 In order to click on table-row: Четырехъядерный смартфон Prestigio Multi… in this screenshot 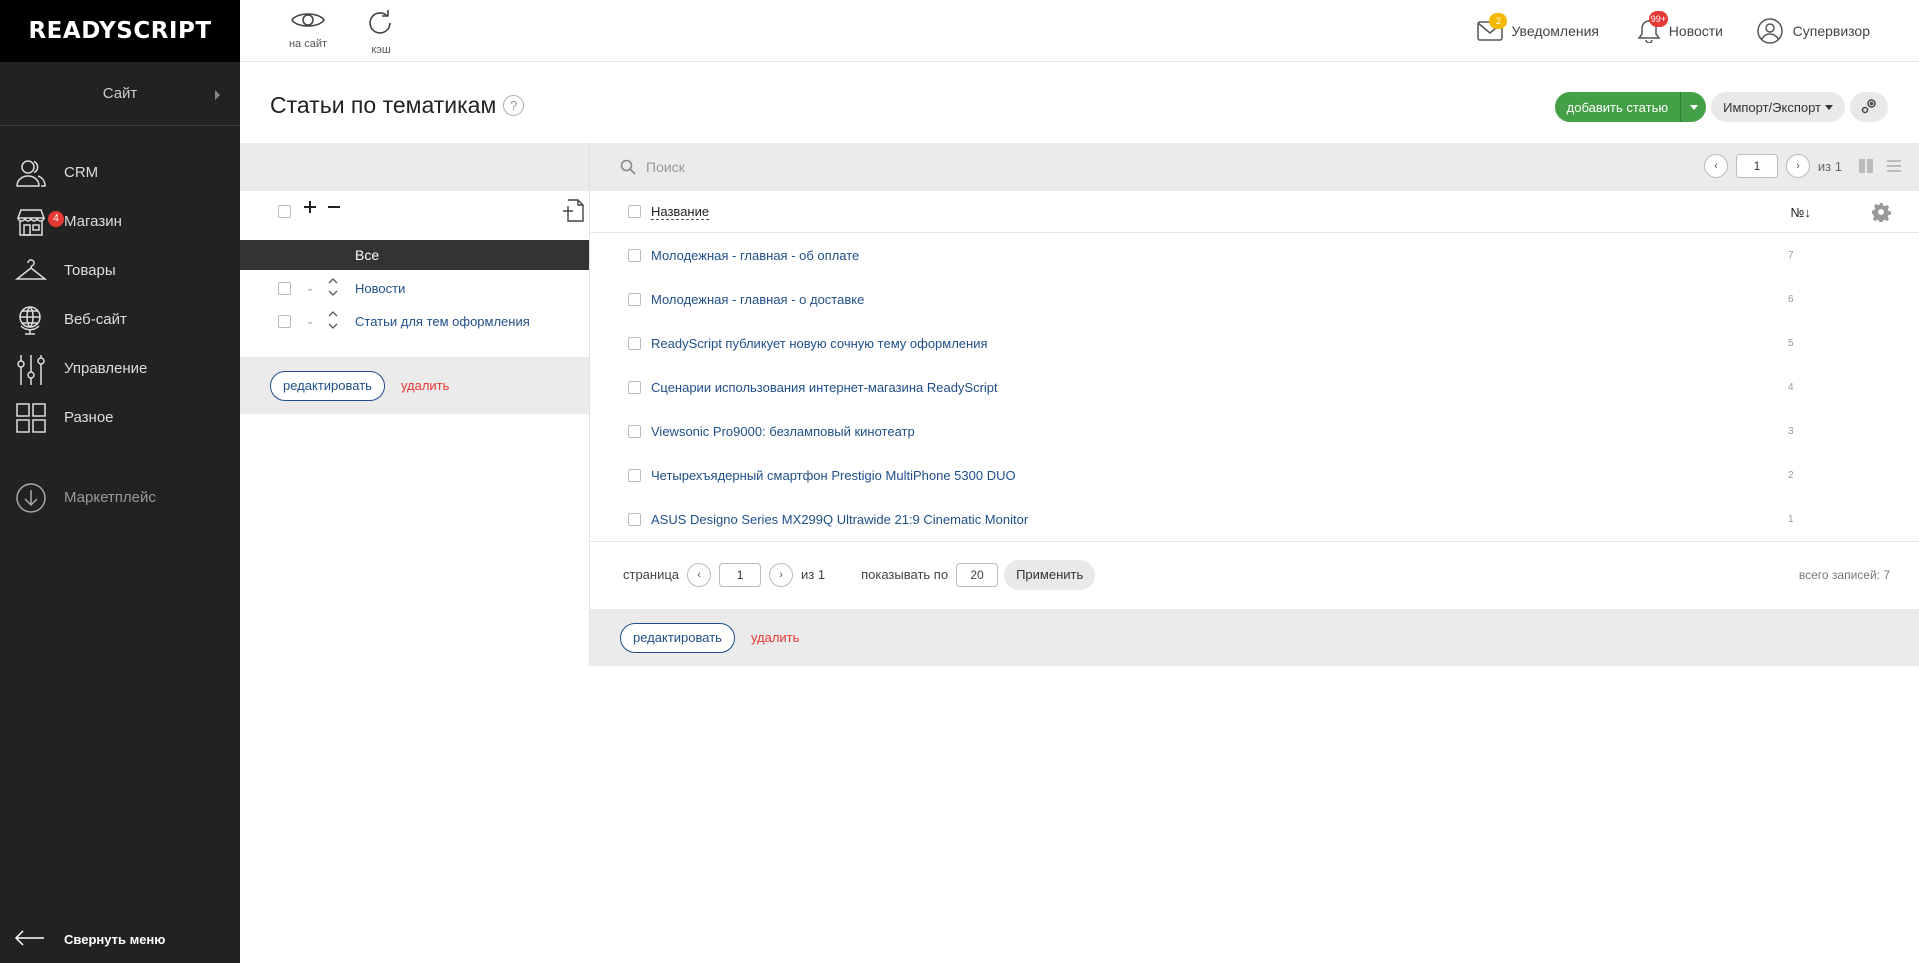, I will do `click(1254, 475)`.